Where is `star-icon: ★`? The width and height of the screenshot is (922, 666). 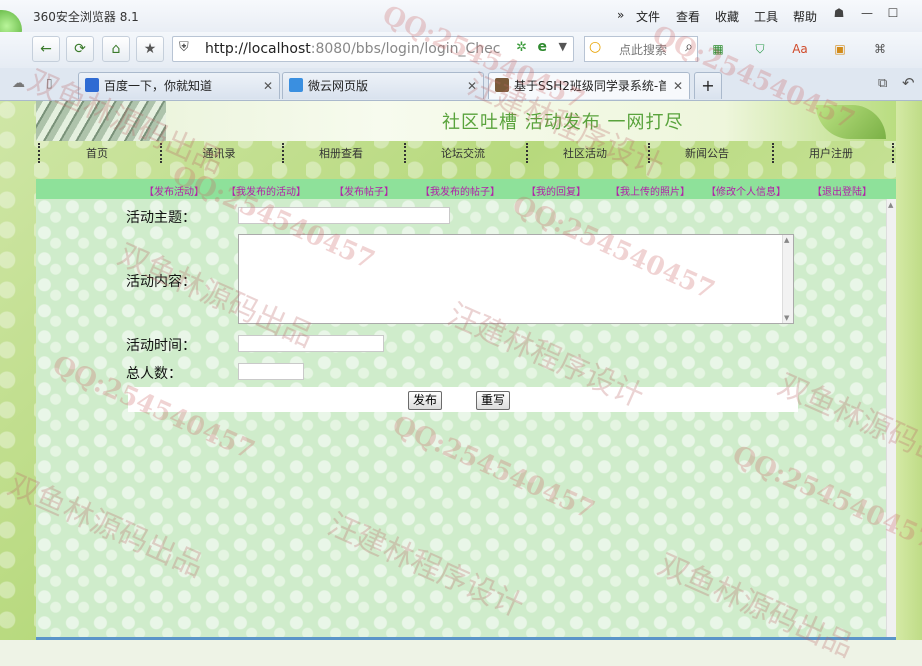 star-icon: ★ is located at coordinates (150, 49).